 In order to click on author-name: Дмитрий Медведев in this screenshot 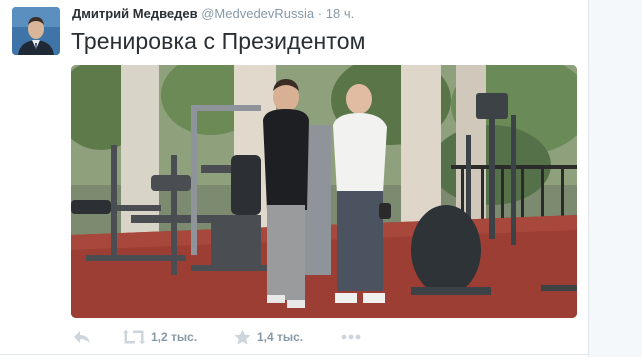, I will do `click(135, 13)`.